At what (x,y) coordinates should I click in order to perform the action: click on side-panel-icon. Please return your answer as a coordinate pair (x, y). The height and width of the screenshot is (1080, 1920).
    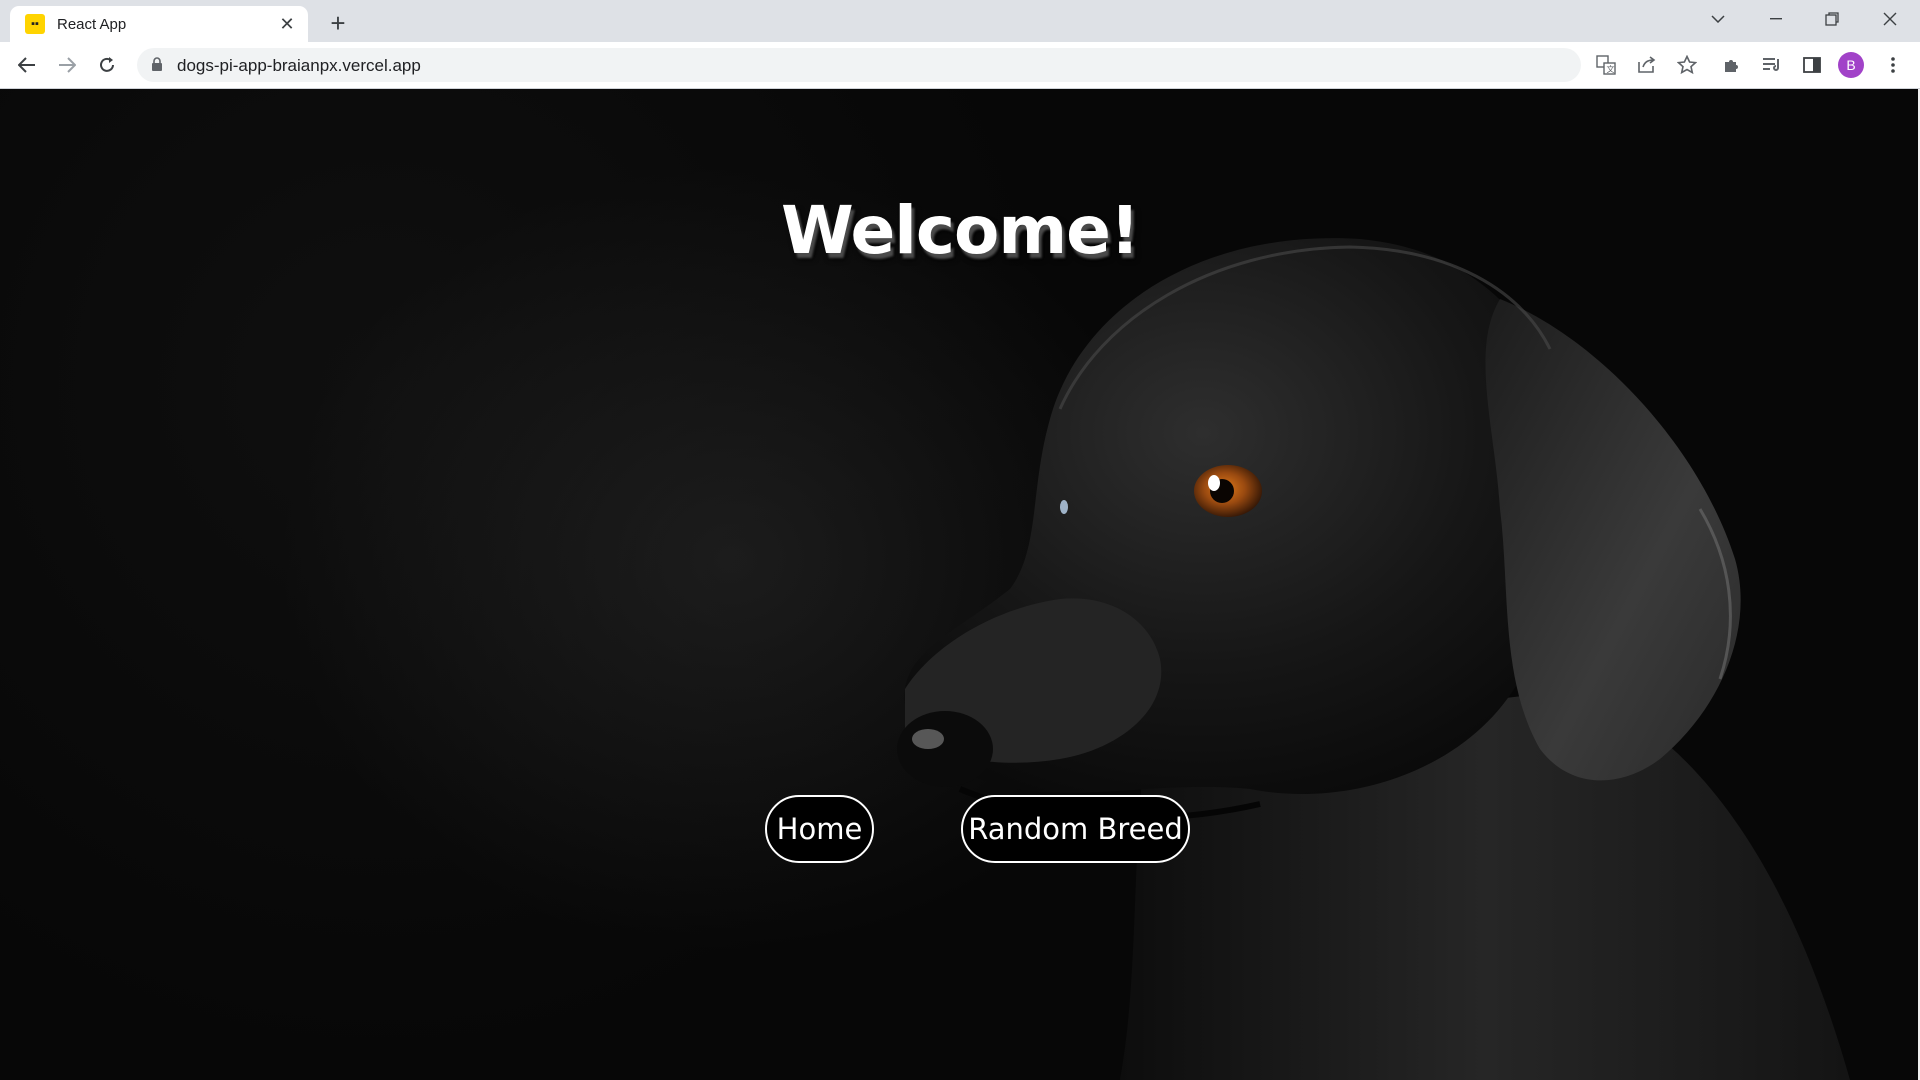
    Looking at the image, I should click on (1812, 65).